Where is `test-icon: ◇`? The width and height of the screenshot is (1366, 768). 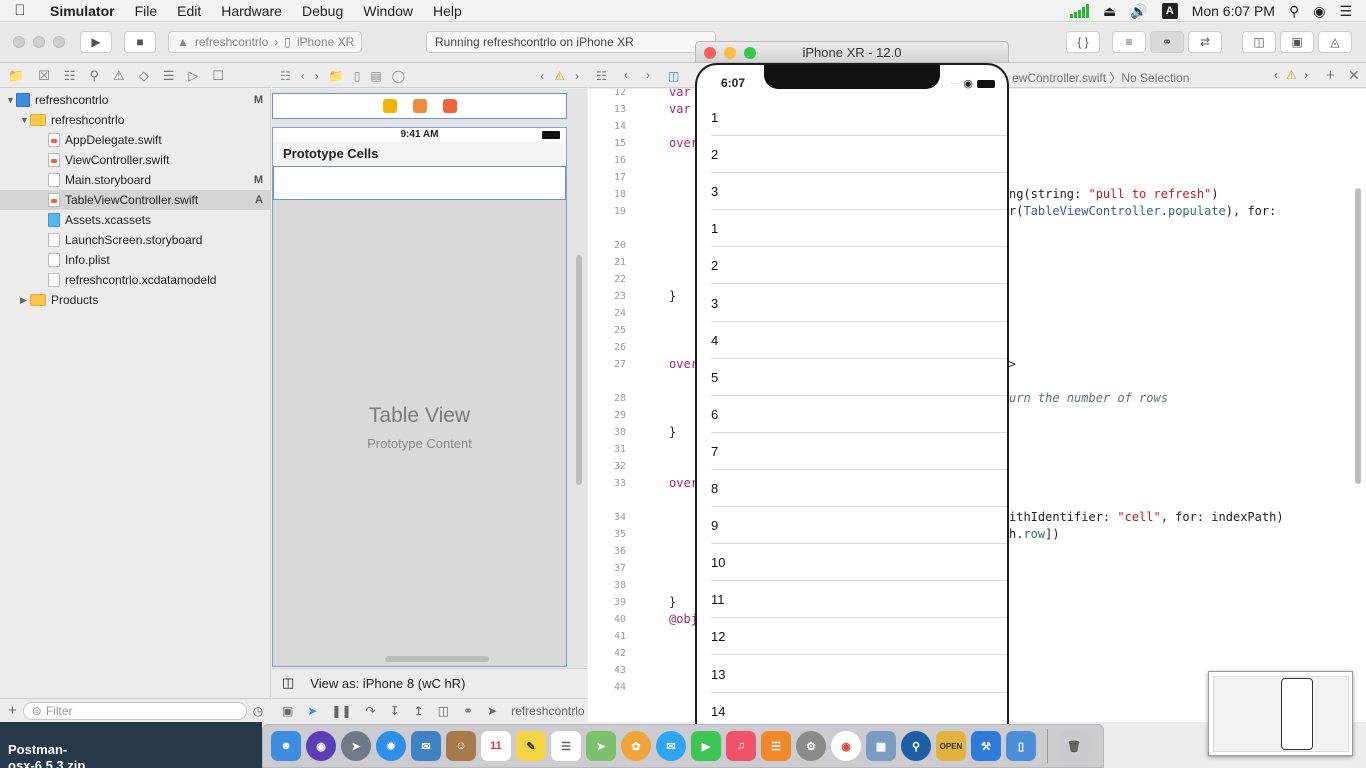 test-icon: ◇ is located at coordinates (144, 76).